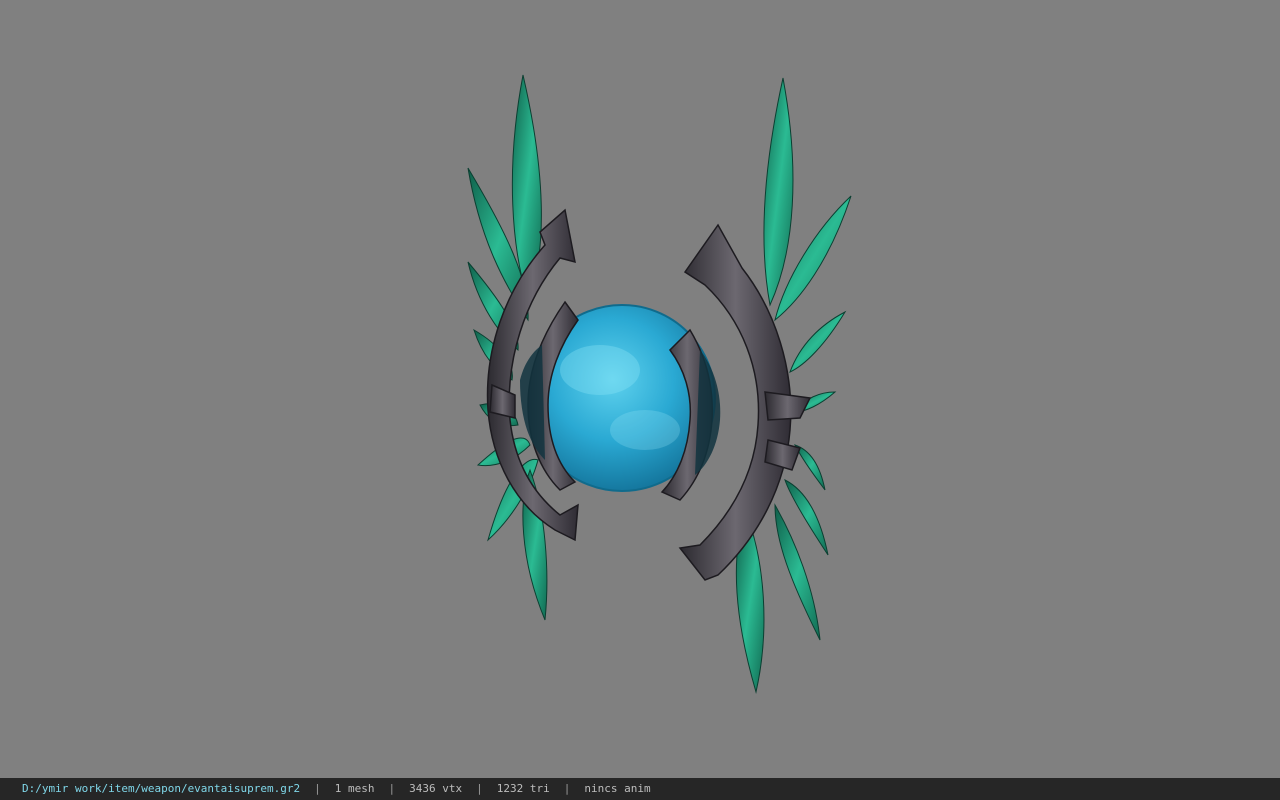 The height and width of the screenshot is (800, 1280). Describe the element at coordinates (436, 788) in the screenshot. I see `vertex-count-label: 3436 vtx` at that location.